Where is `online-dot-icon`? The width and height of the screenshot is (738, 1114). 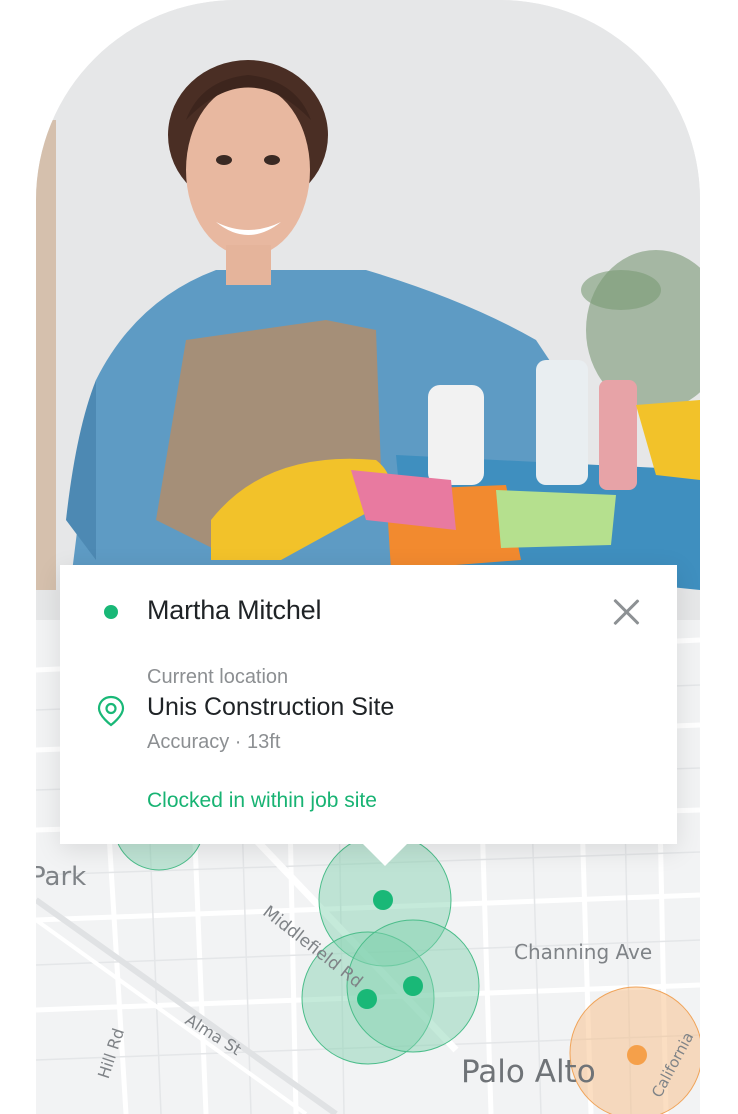
online-dot-icon is located at coordinates (111, 612).